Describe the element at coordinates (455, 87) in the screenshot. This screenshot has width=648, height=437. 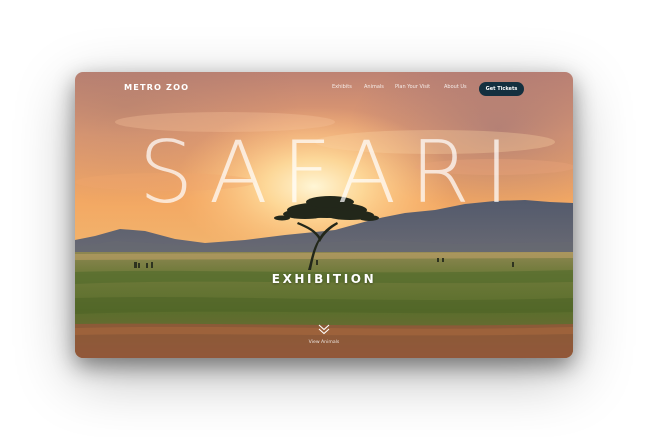
I see `nav-link-about-us: About Us` at that location.